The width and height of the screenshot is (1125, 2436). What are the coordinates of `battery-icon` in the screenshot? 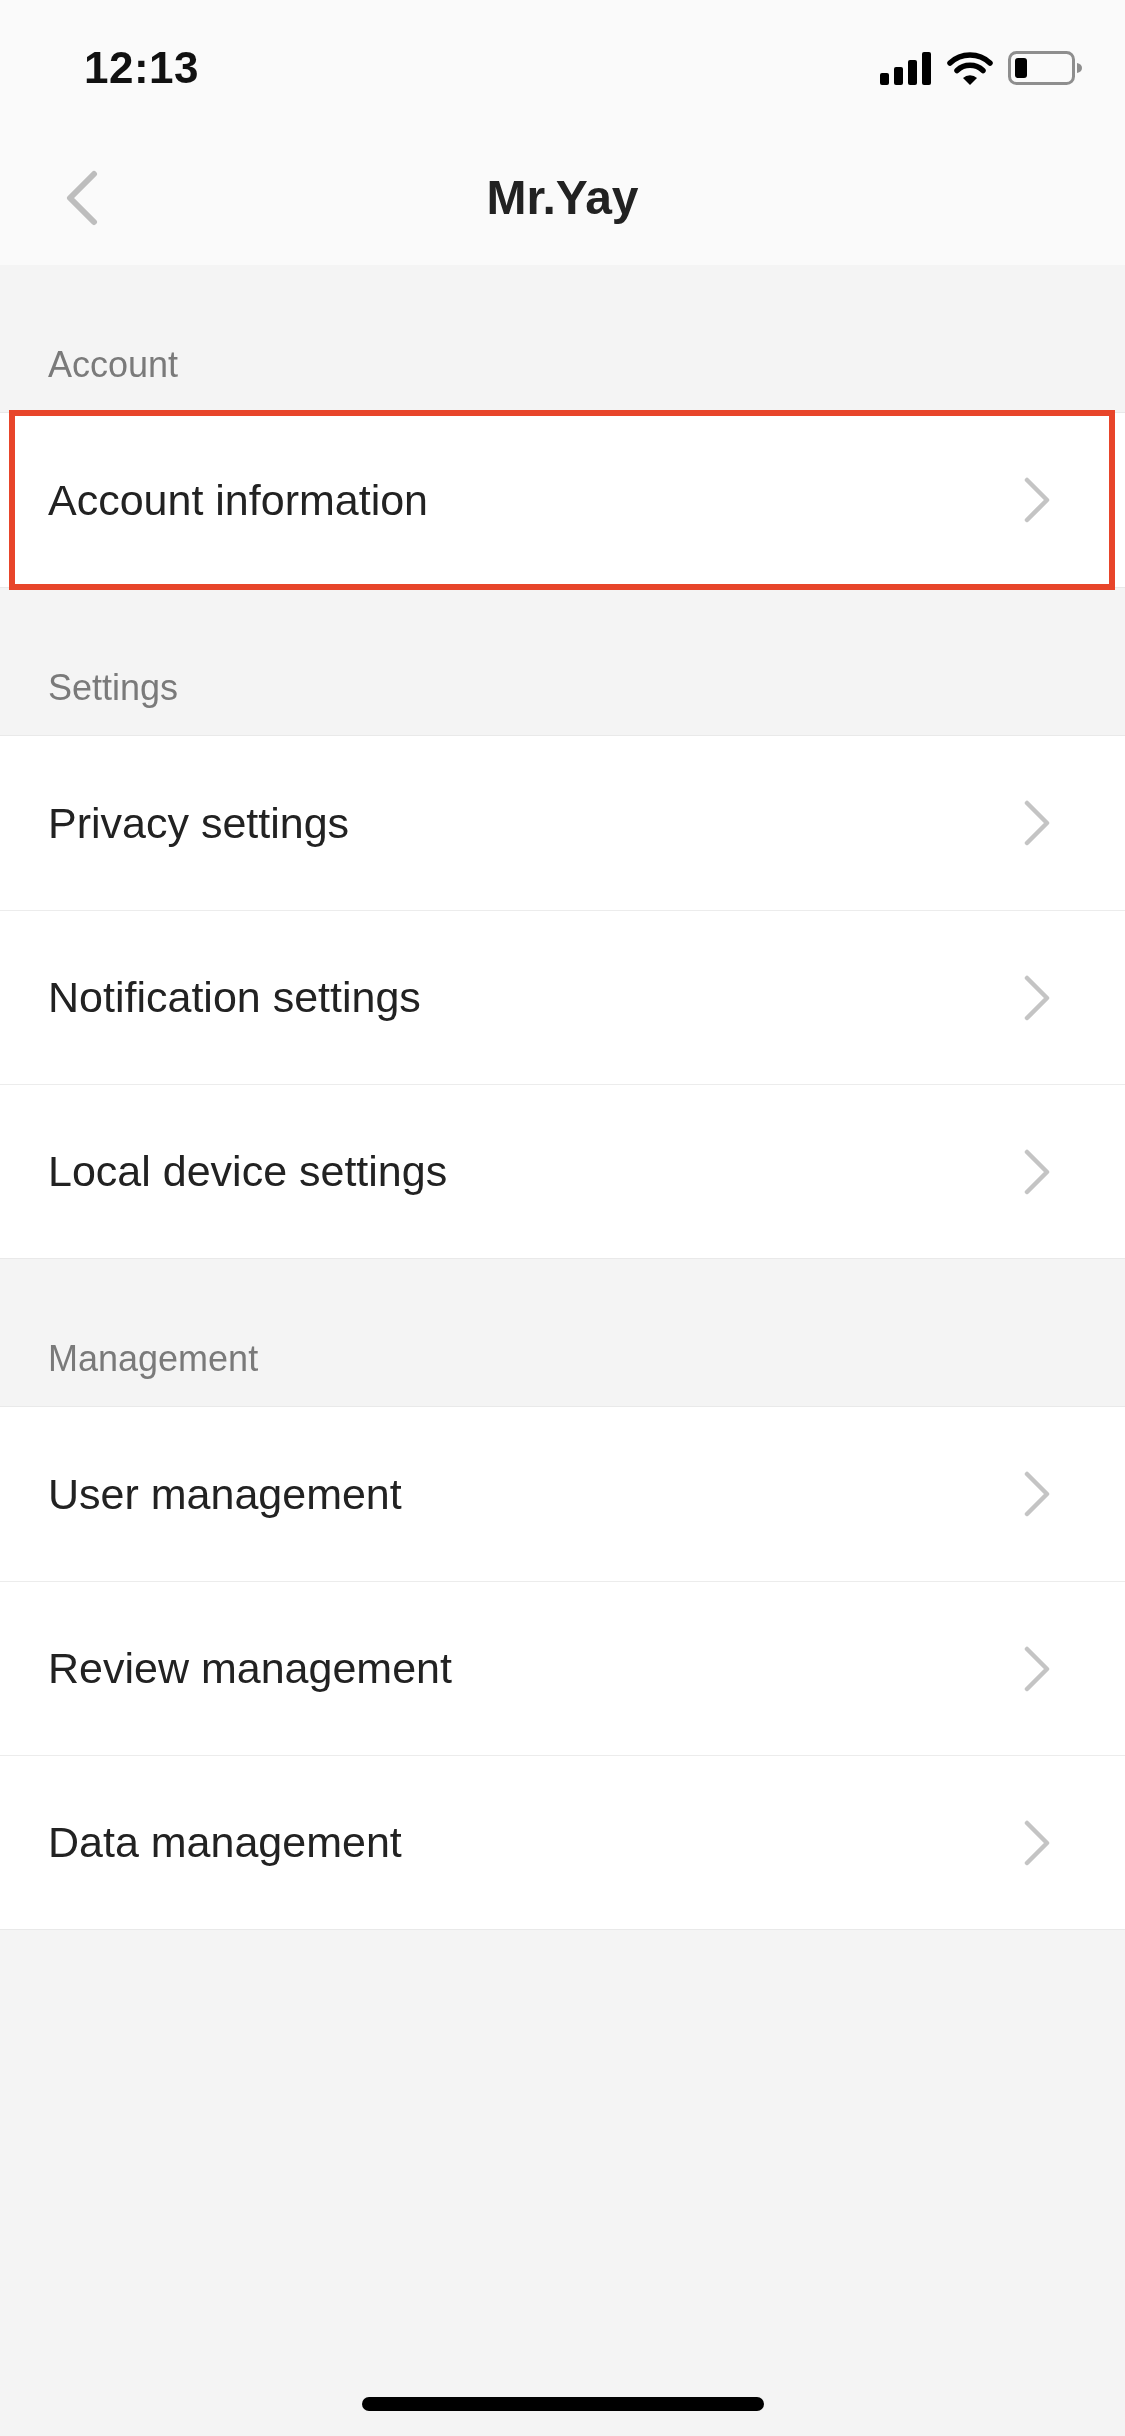 It's located at (1045, 68).